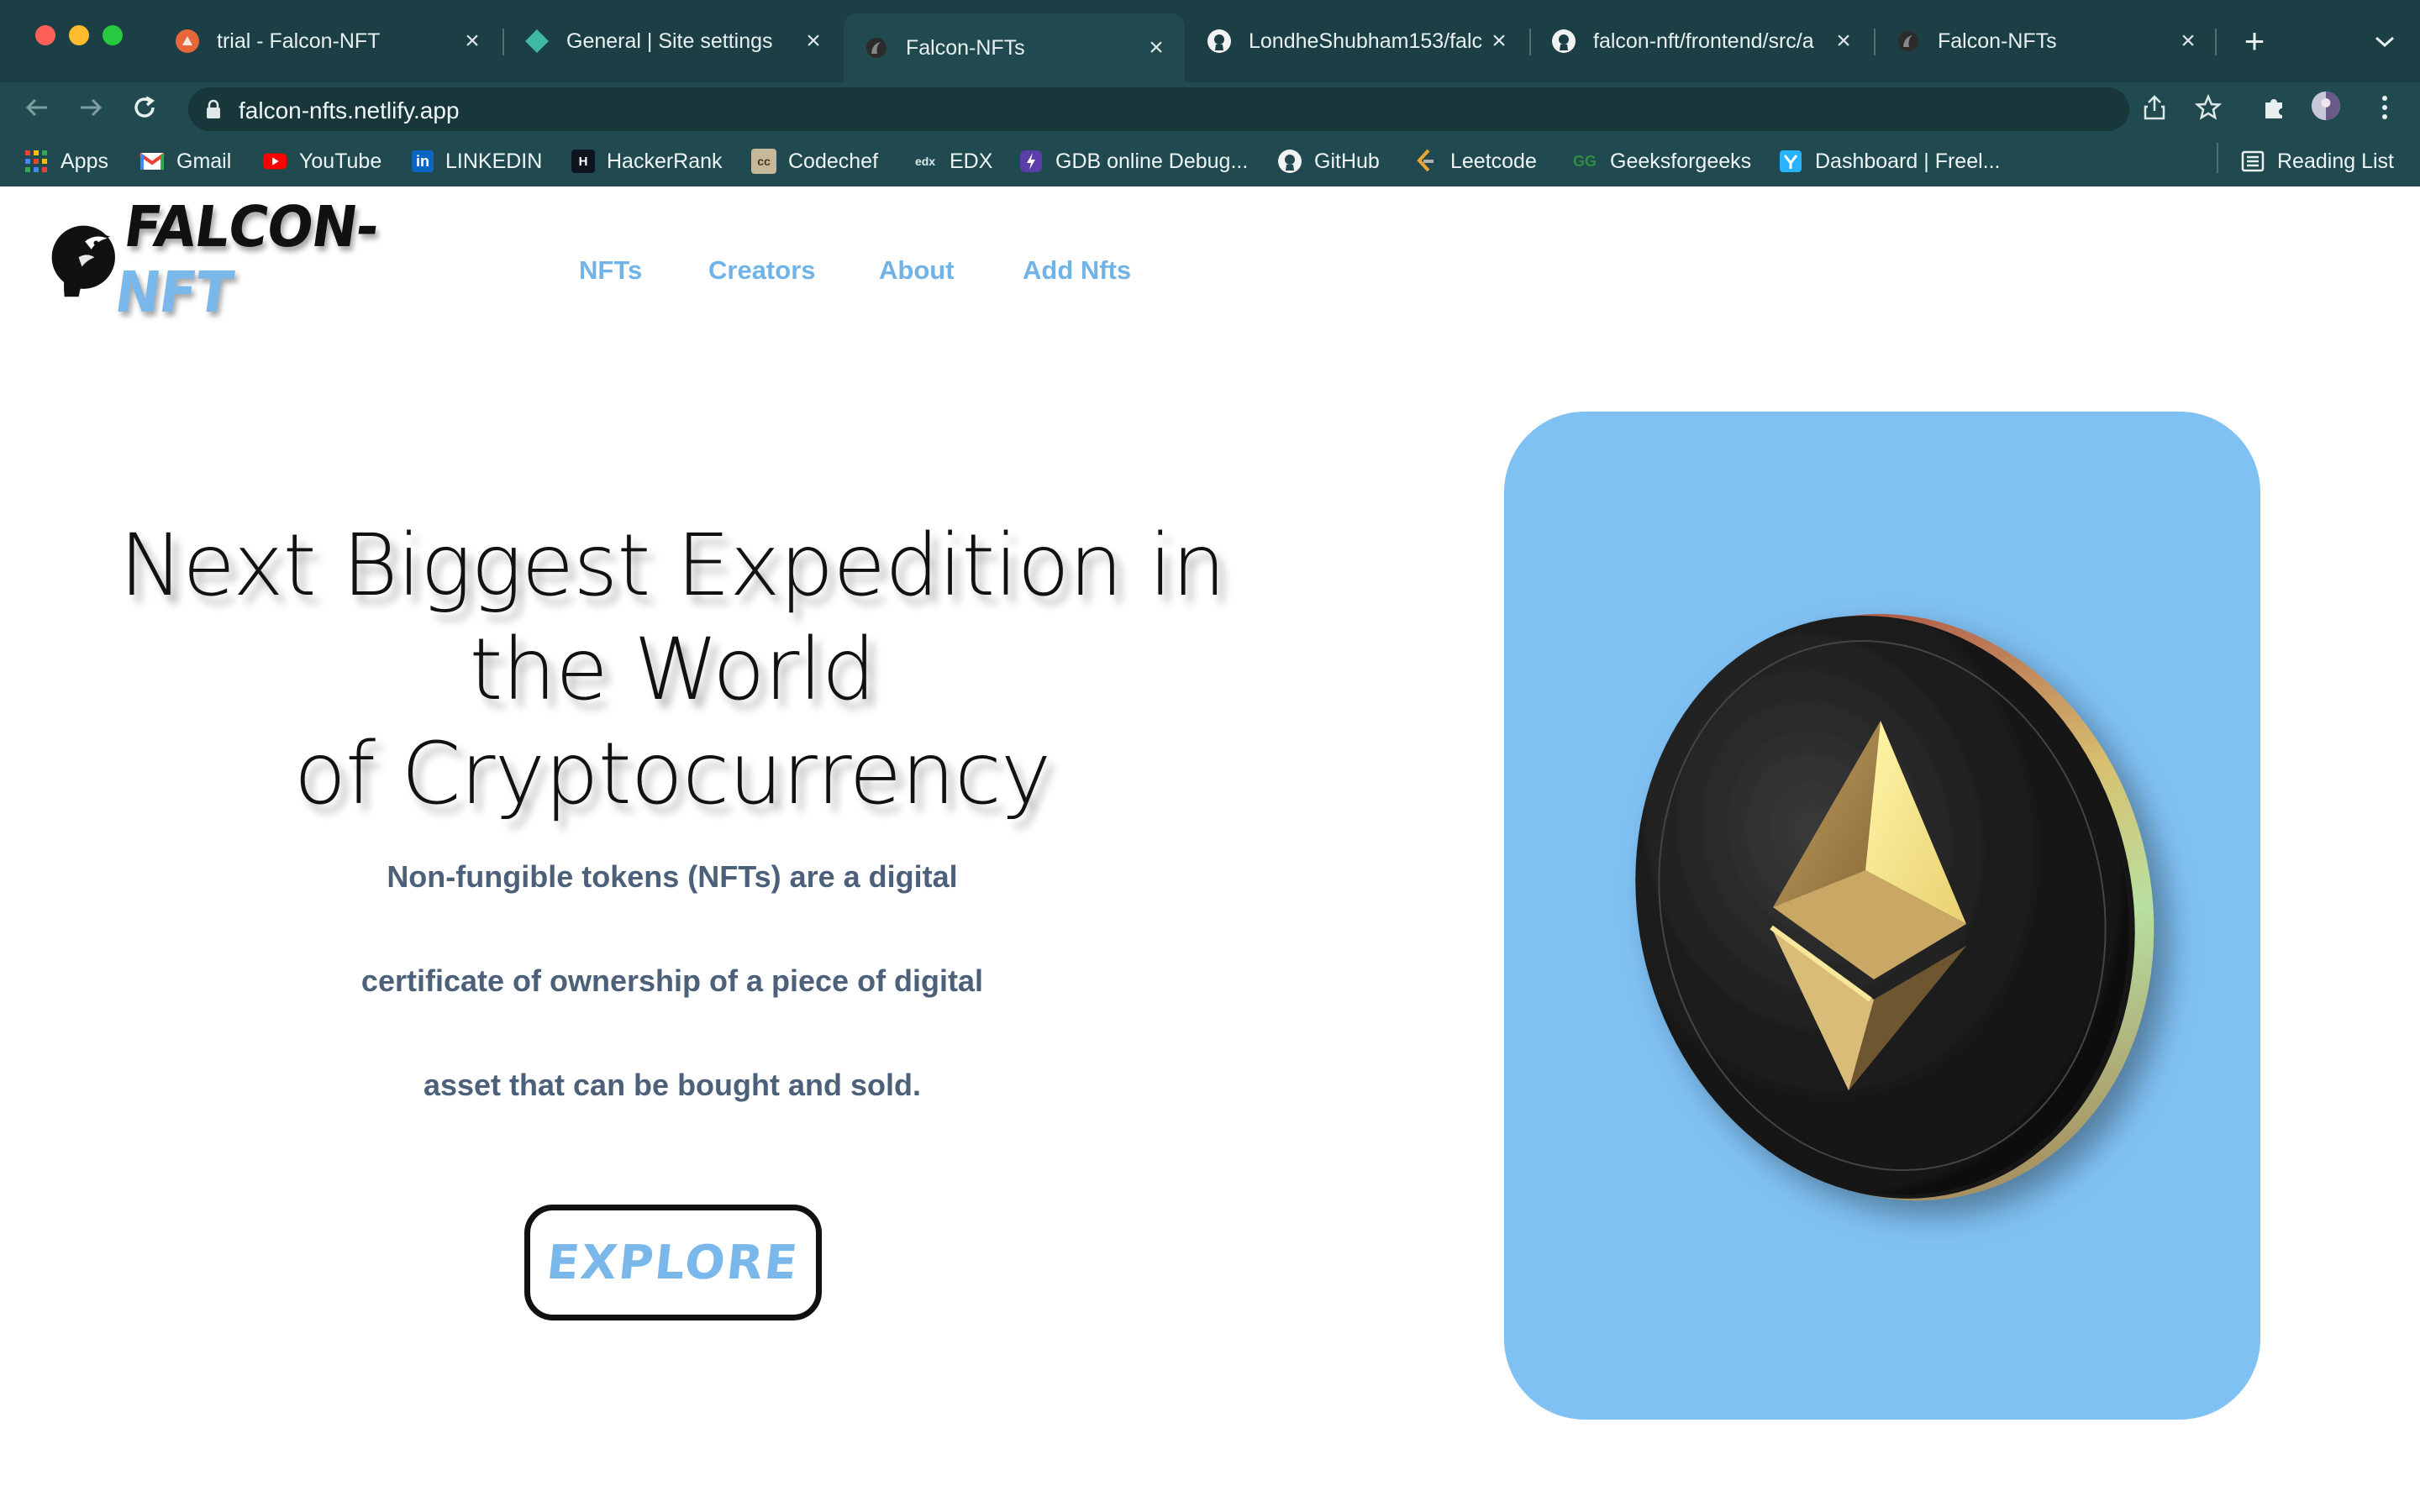 This screenshot has height=1512, width=2420. I want to click on bookmarks-separator, so click(2217, 158).